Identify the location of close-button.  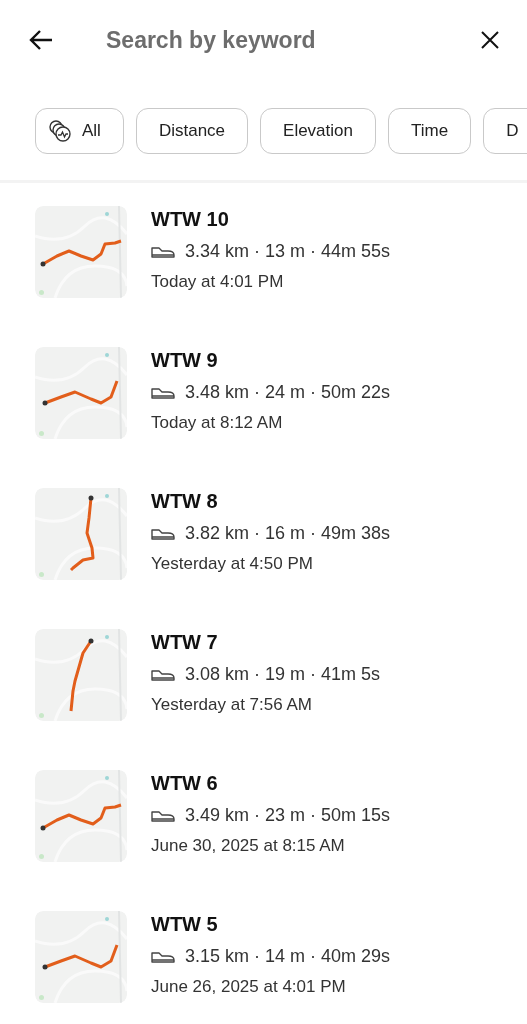
(490, 40).